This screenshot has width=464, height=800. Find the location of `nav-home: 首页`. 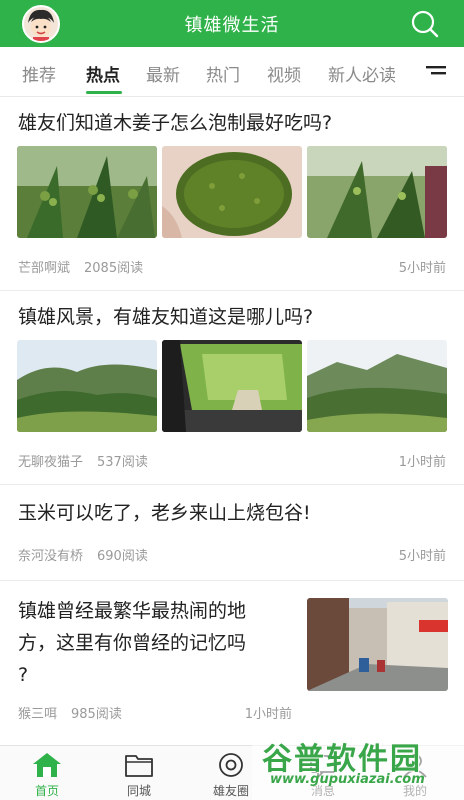

nav-home: 首页 is located at coordinates (47, 775).